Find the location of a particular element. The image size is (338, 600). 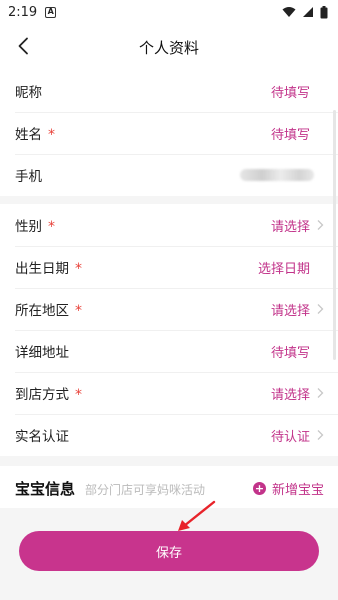

status-right is located at coordinates (305, 12).